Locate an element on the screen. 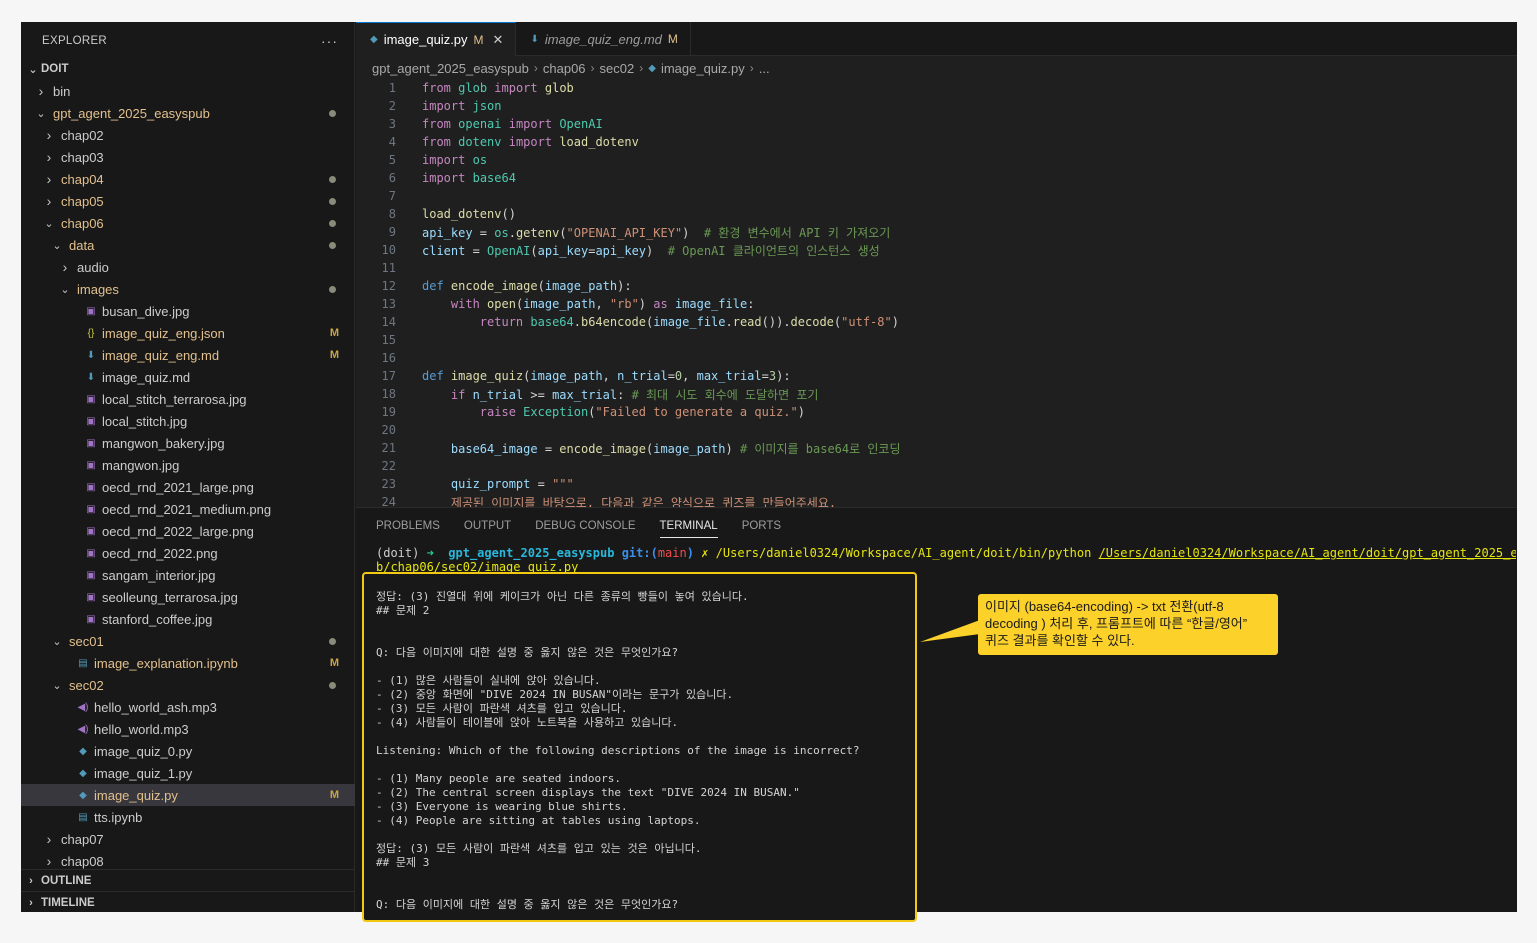 The image size is (1537, 943). code-text: 제공된 이미지를 바탕으로, 다음과 같은 양식으로 퀴즈를 만들어주세요. is located at coordinates (616, 501).